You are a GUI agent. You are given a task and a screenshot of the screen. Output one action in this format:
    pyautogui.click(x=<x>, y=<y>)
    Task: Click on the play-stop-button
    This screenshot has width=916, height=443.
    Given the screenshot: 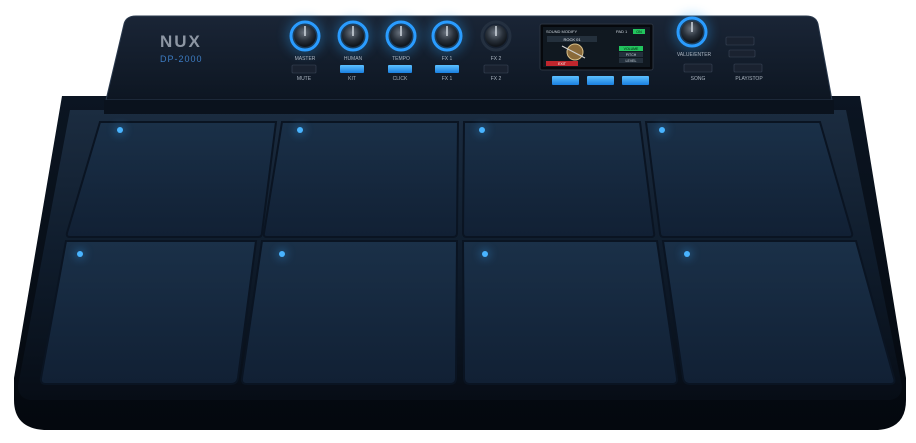 What is the action you would take?
    pyautogui.click(x=748, y=68)
    